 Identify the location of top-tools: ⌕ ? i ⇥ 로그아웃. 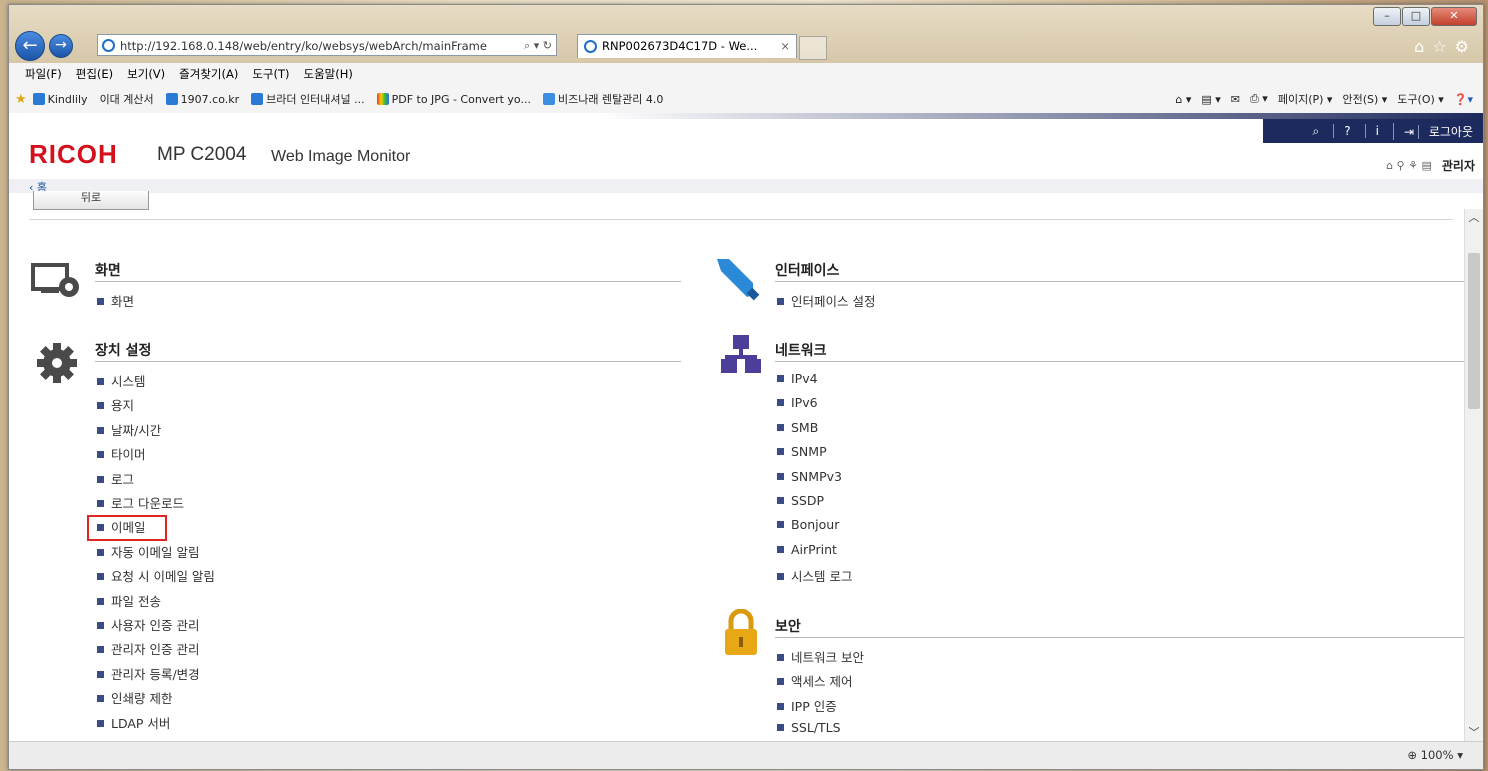
(1373, 131).